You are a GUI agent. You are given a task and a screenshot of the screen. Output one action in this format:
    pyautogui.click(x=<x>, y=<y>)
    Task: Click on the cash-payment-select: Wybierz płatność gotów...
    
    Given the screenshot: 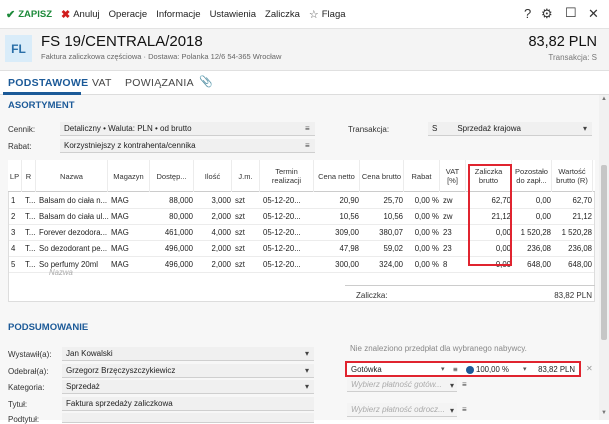 What is the action you would take?
    pyautogui.click(x=402, y=385)
    